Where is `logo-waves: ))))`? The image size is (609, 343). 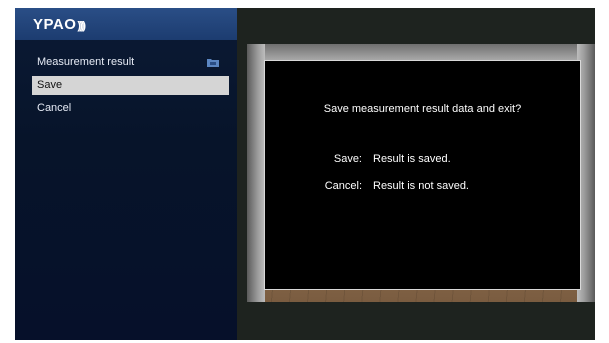
logo-waves: )))) is located at coordinates (81, 26).